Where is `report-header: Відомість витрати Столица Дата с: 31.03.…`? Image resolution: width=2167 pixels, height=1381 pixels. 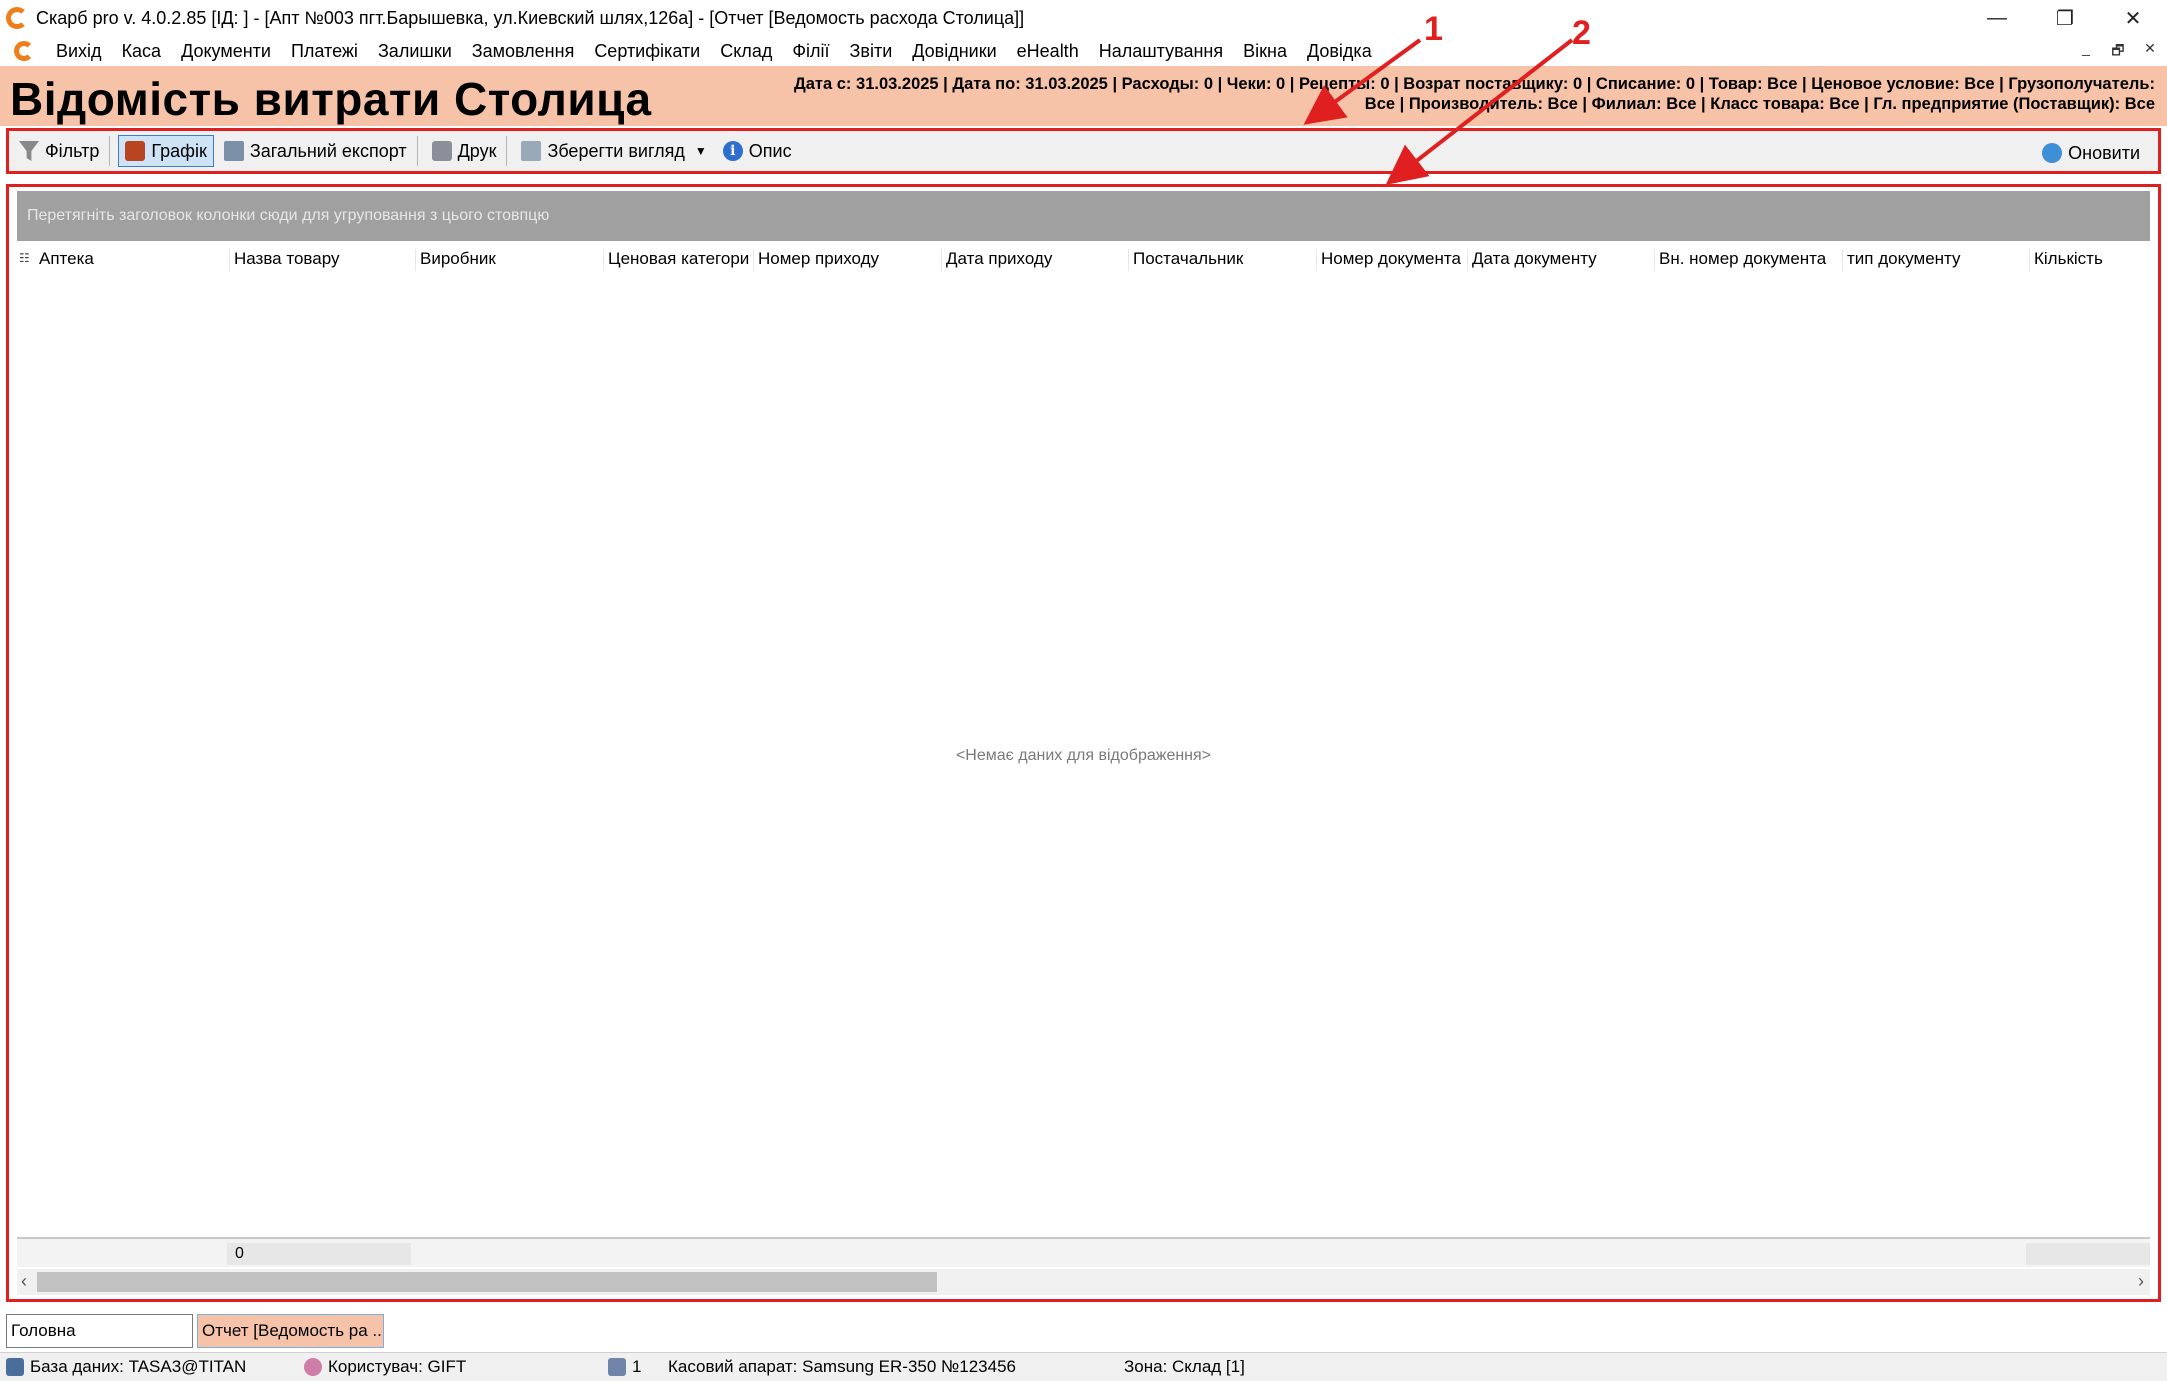 report-header: Відомість витрати Столица Дата с: 31.03.… is located at coordinates (1083, 96).